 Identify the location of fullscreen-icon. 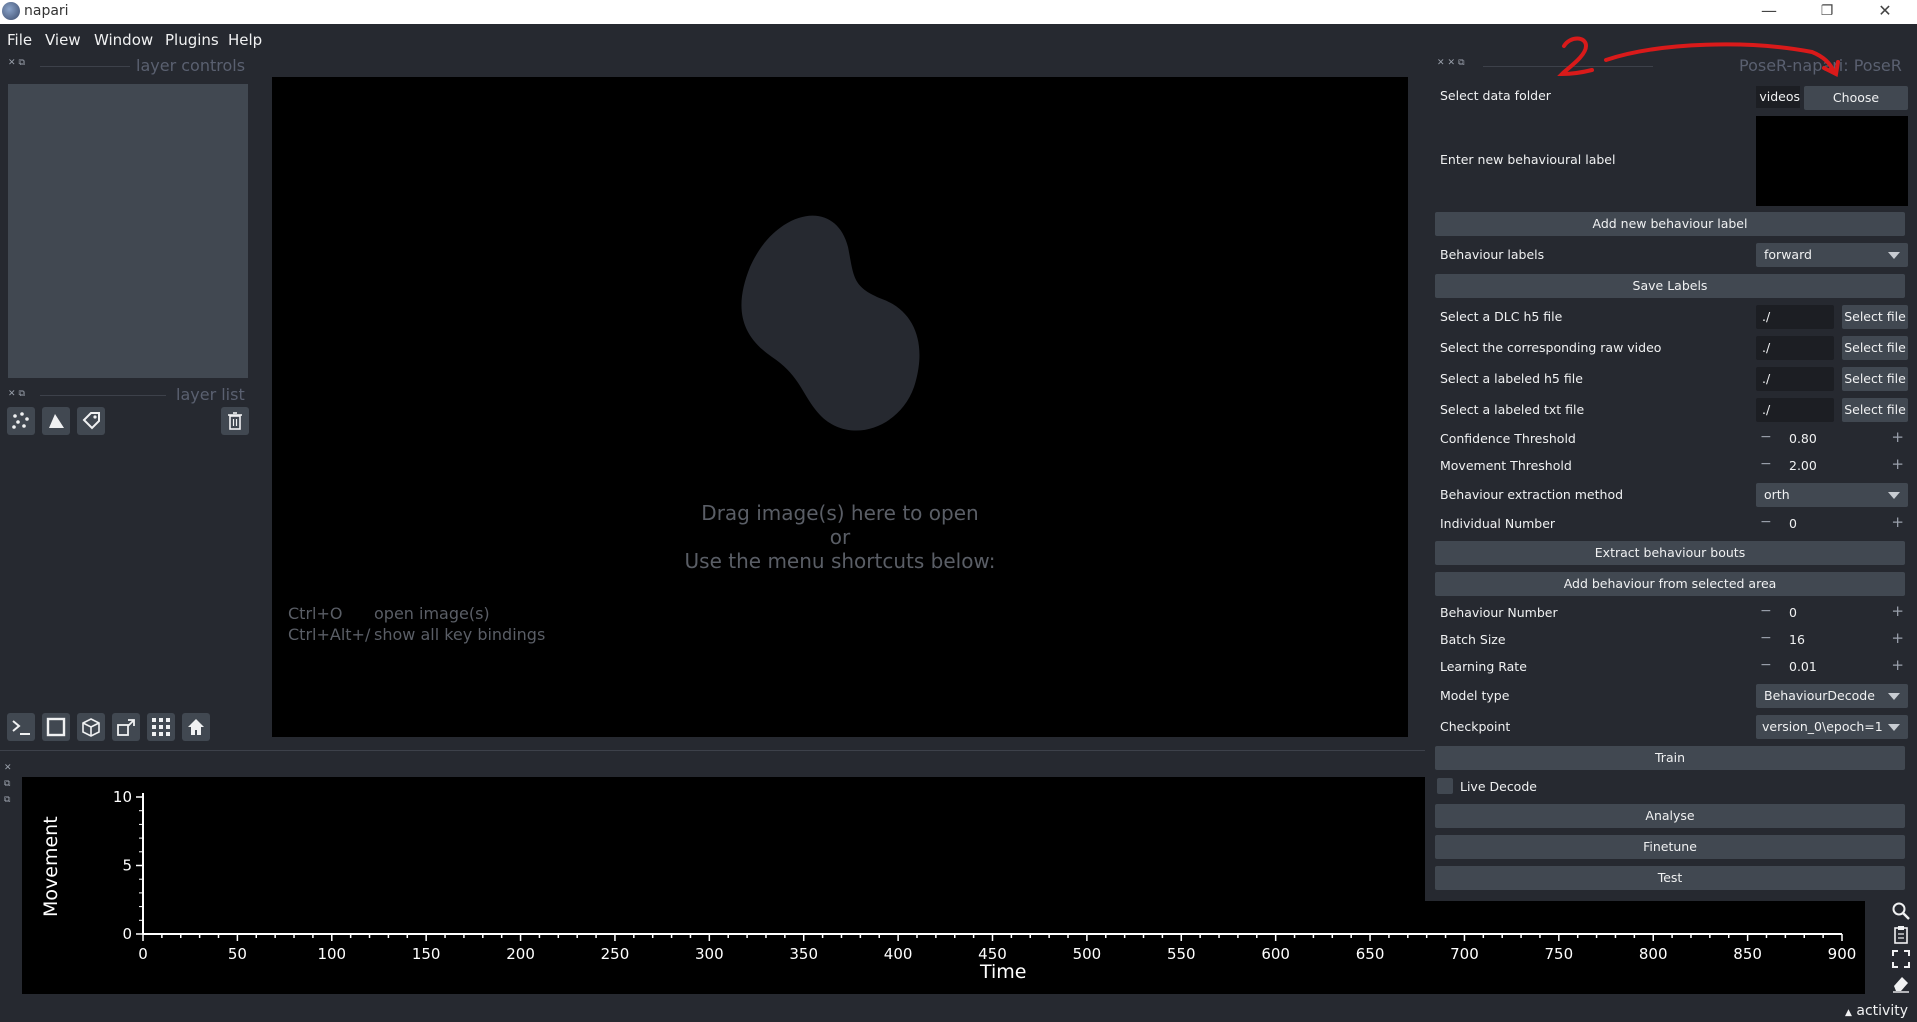
(1901, 959).